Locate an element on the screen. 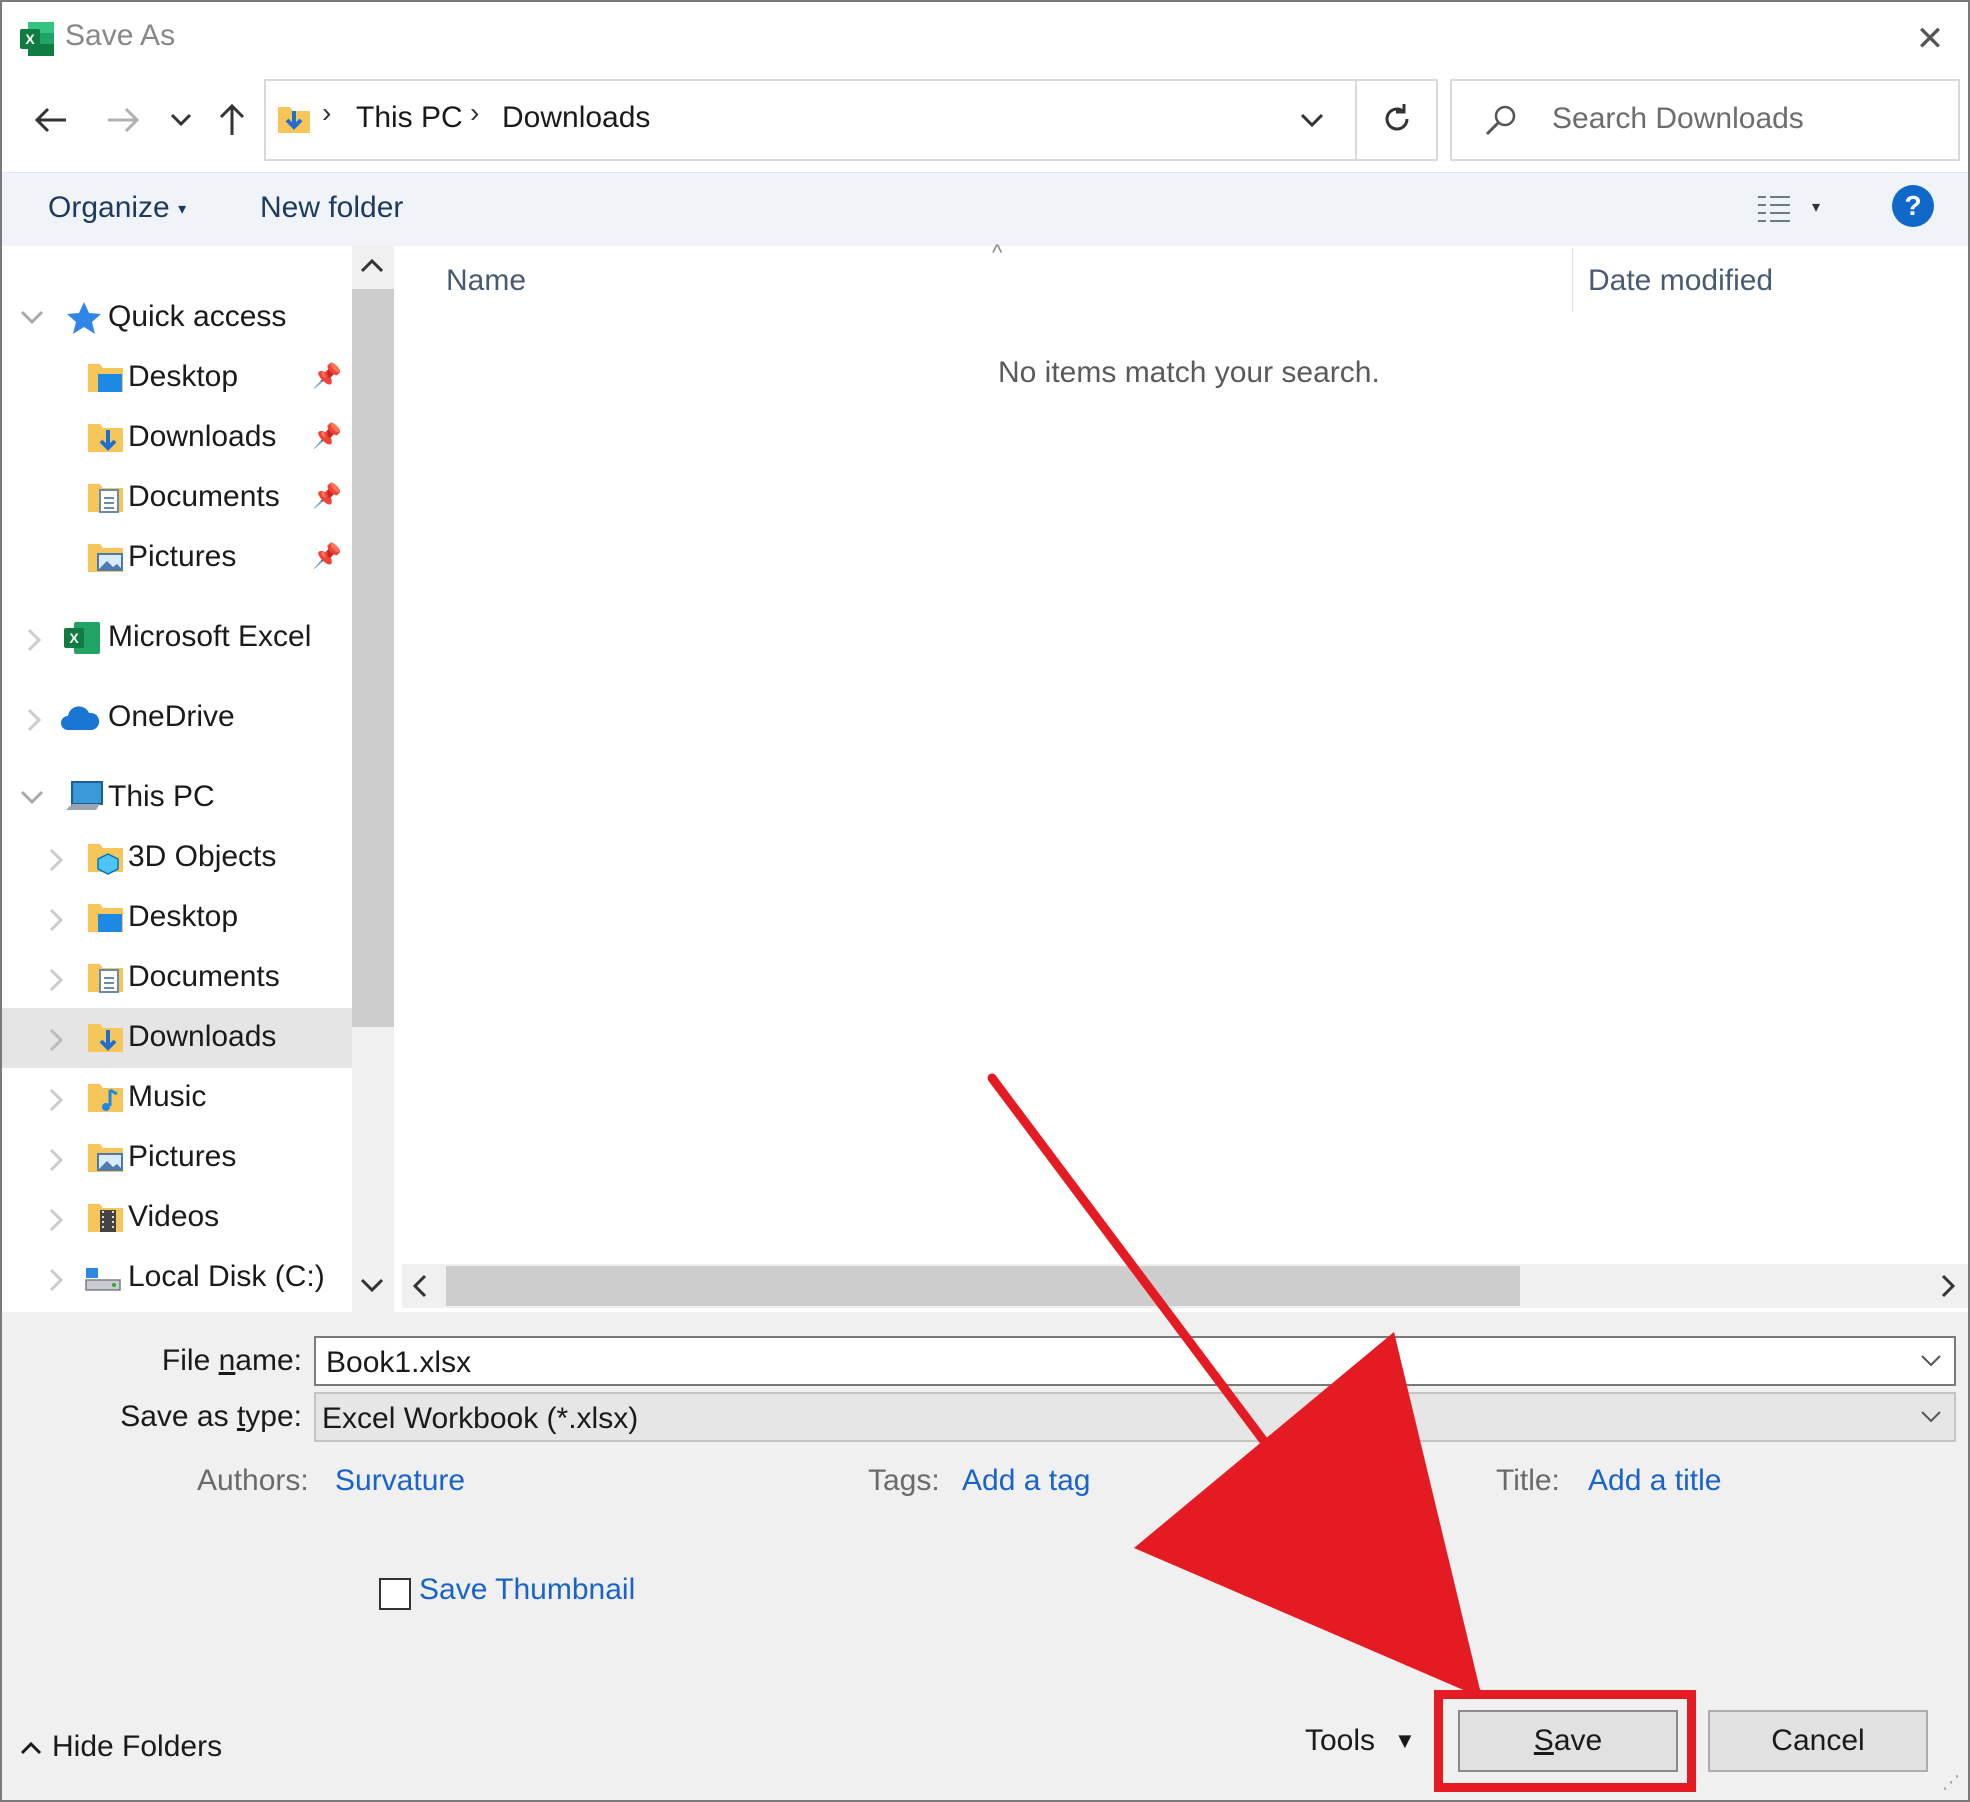  scroll-down-icon is located at coordinates (372, 1286).